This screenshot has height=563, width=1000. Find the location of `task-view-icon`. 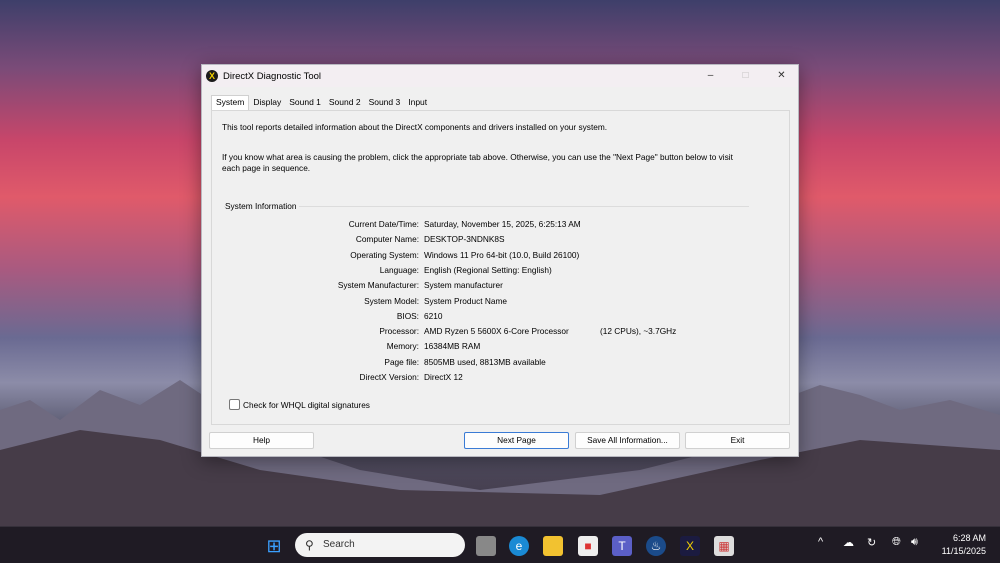

task-view-icon is located at coordinates (486, 546).